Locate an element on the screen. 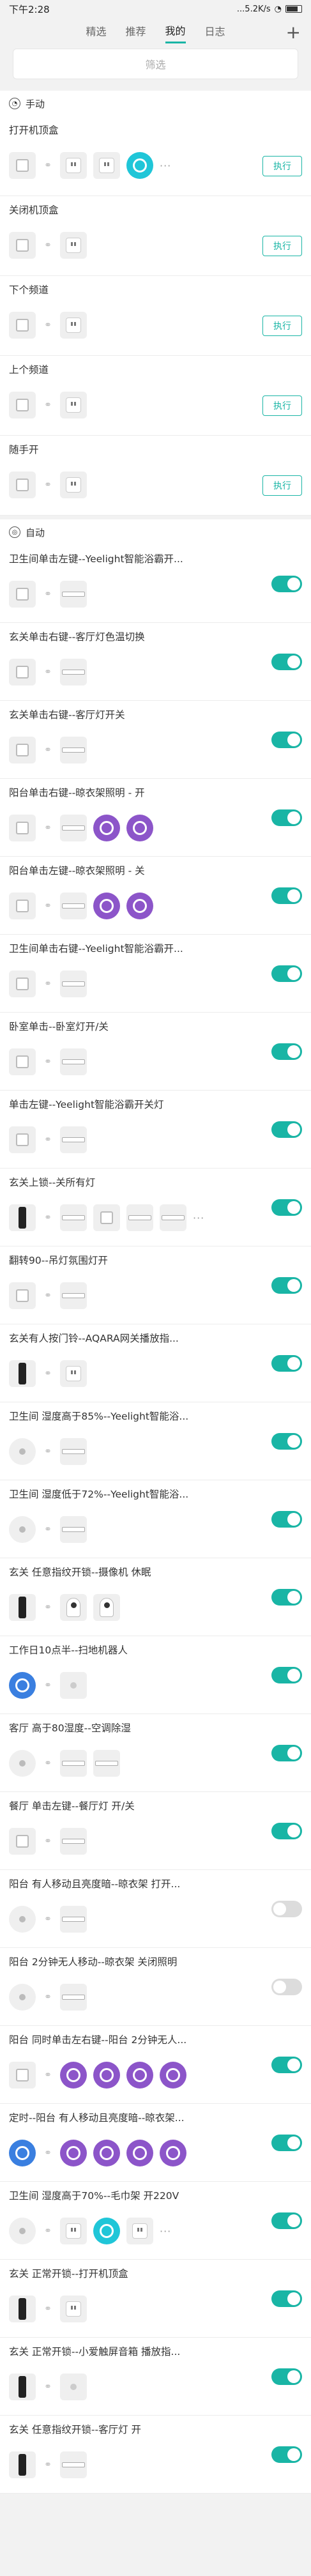  auto-scene-card: 阳台单击左键--晾衣架照明 - 关 ⚭ is located at coordinates (155, 896).